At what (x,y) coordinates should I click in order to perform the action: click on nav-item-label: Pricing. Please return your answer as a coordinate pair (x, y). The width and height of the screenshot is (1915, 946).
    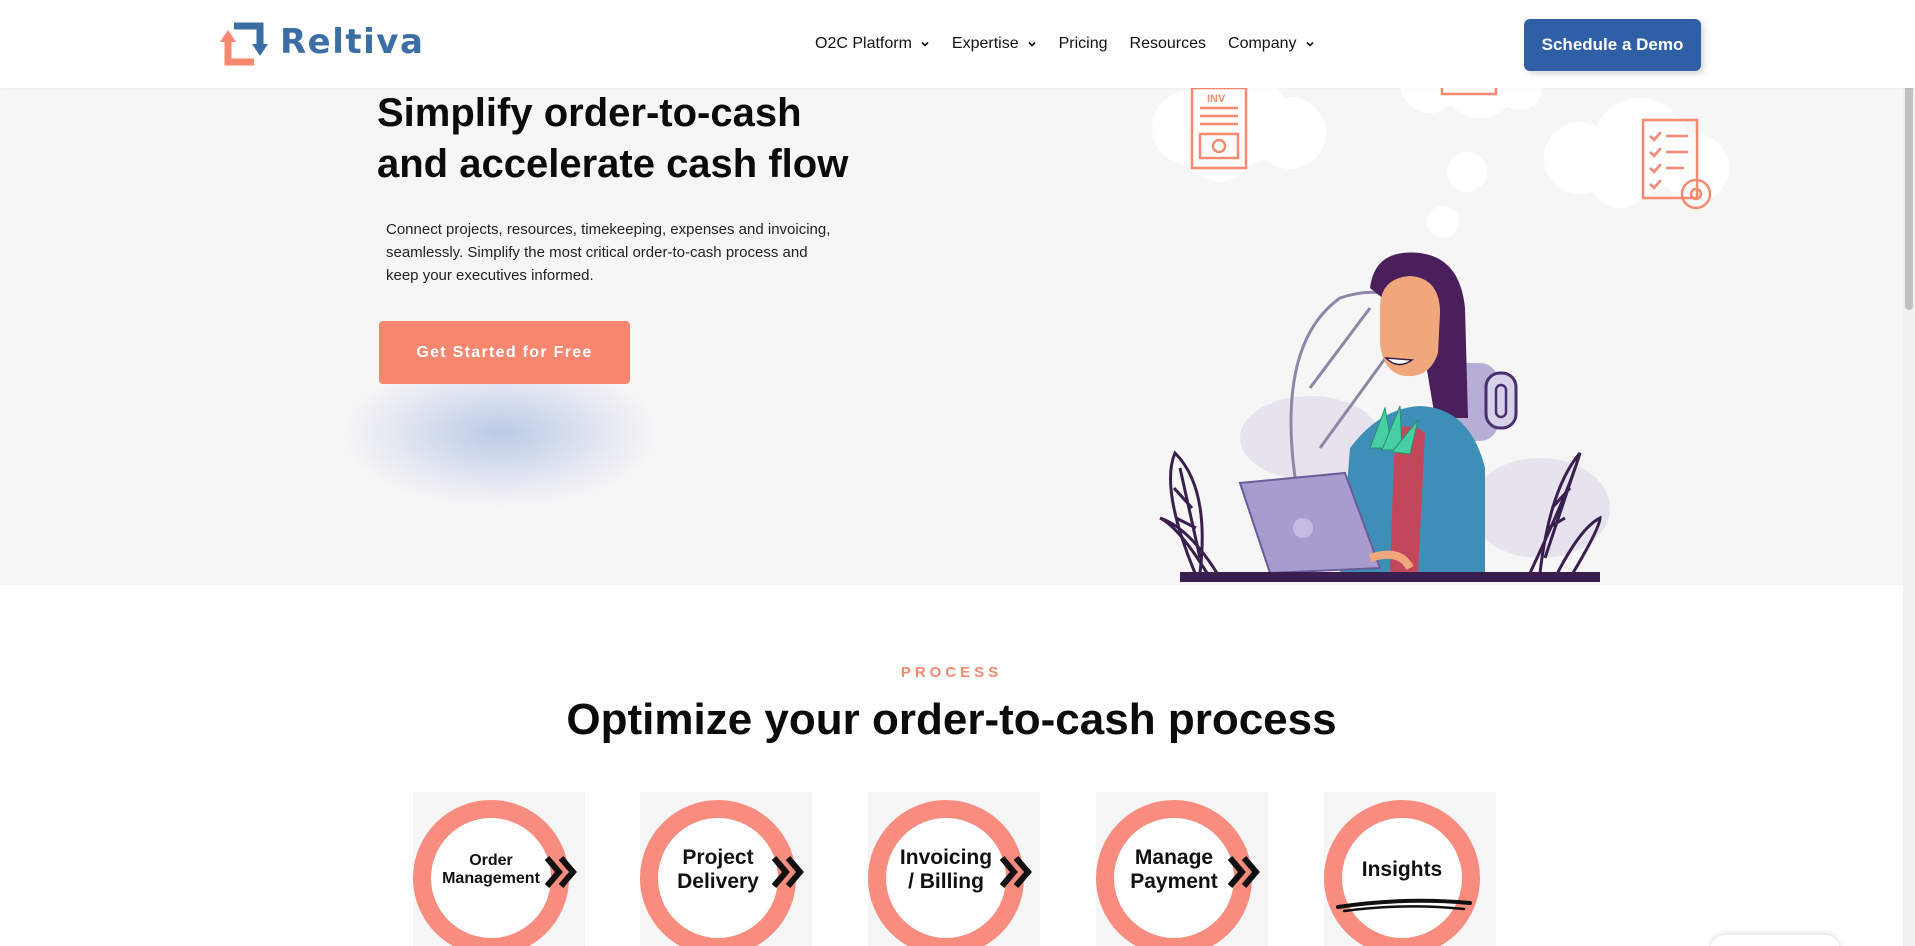
    Looking at the image, I should click on (1083, 43).